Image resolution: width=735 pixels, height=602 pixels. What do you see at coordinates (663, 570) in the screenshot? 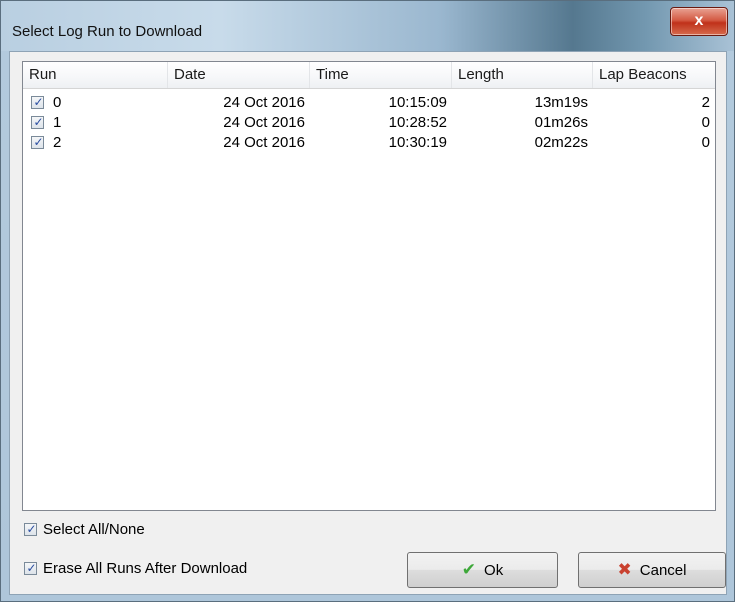
I see `cancel-label: Cancel` at bounding box center [663, 570].